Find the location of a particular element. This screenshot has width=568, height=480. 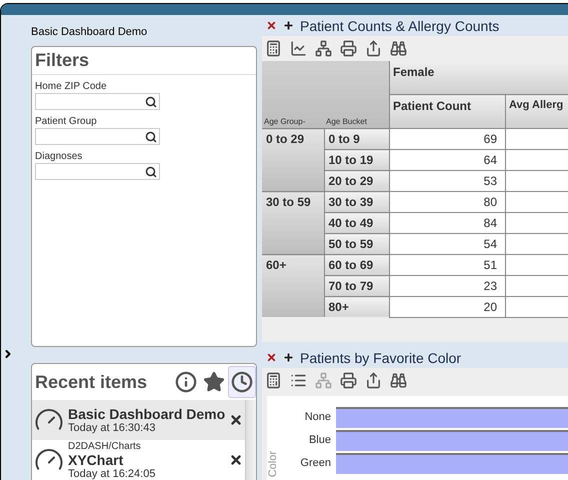

row-group-cell: 0 to 29 is located at coordinates (293, 160).